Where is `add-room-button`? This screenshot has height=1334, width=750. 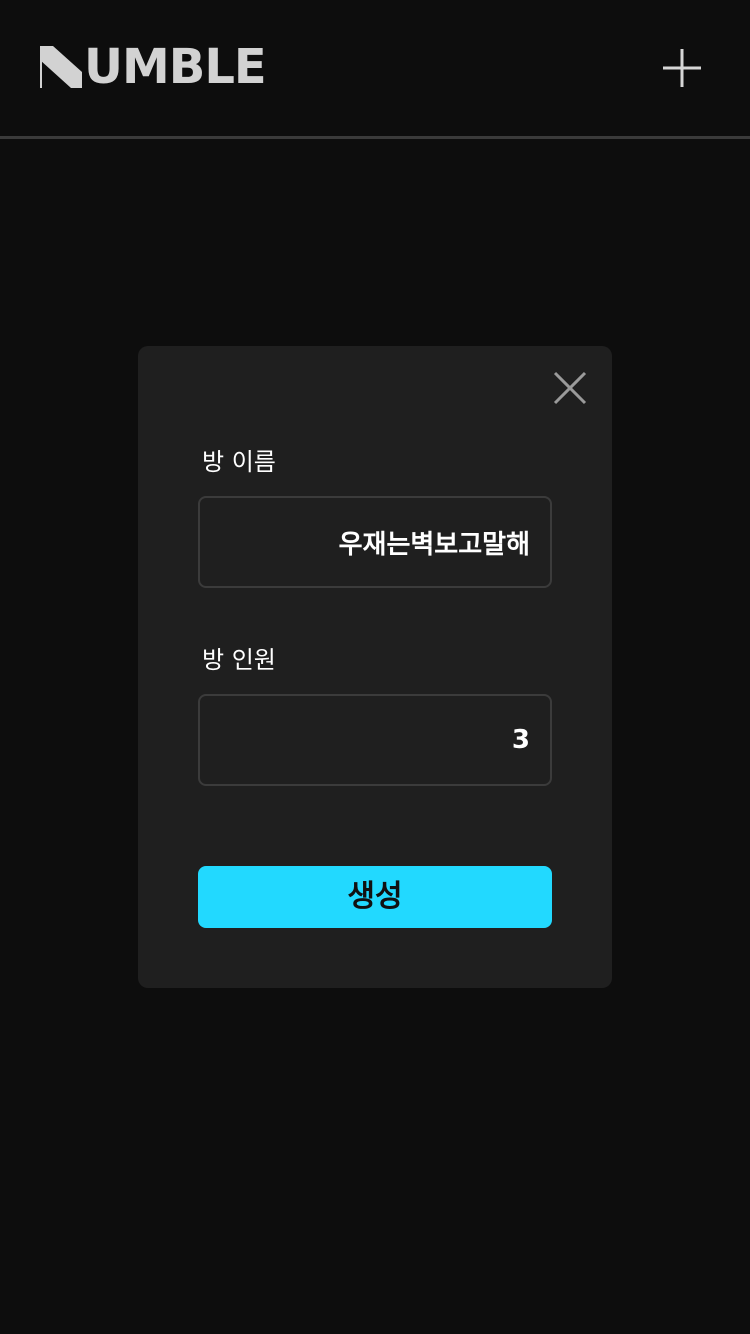 add-room-button is located at coordinates (682, 68).